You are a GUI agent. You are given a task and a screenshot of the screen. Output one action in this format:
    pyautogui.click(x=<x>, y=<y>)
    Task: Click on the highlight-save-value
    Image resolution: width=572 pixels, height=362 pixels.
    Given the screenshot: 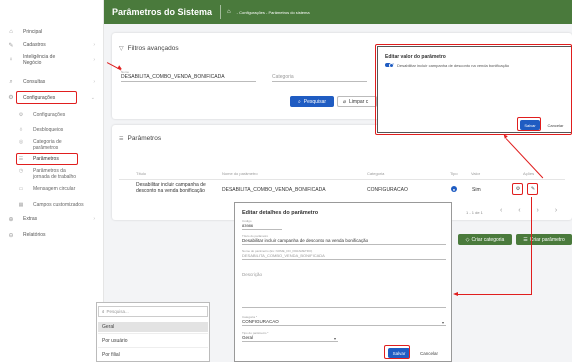 What is the action you would take?
    pyautogui.click(x=529, y=124)
    